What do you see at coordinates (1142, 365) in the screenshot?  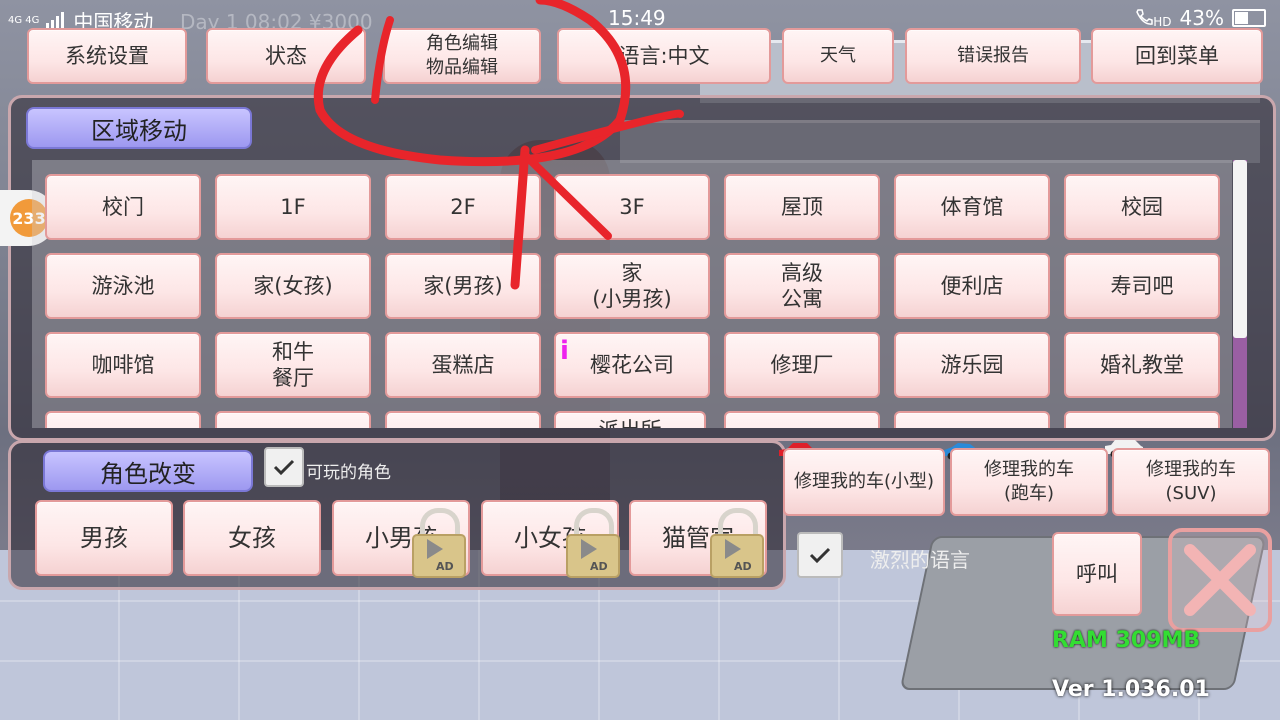 I see `area-button: 婚礼教堂` at bounding box center [1142, 365].